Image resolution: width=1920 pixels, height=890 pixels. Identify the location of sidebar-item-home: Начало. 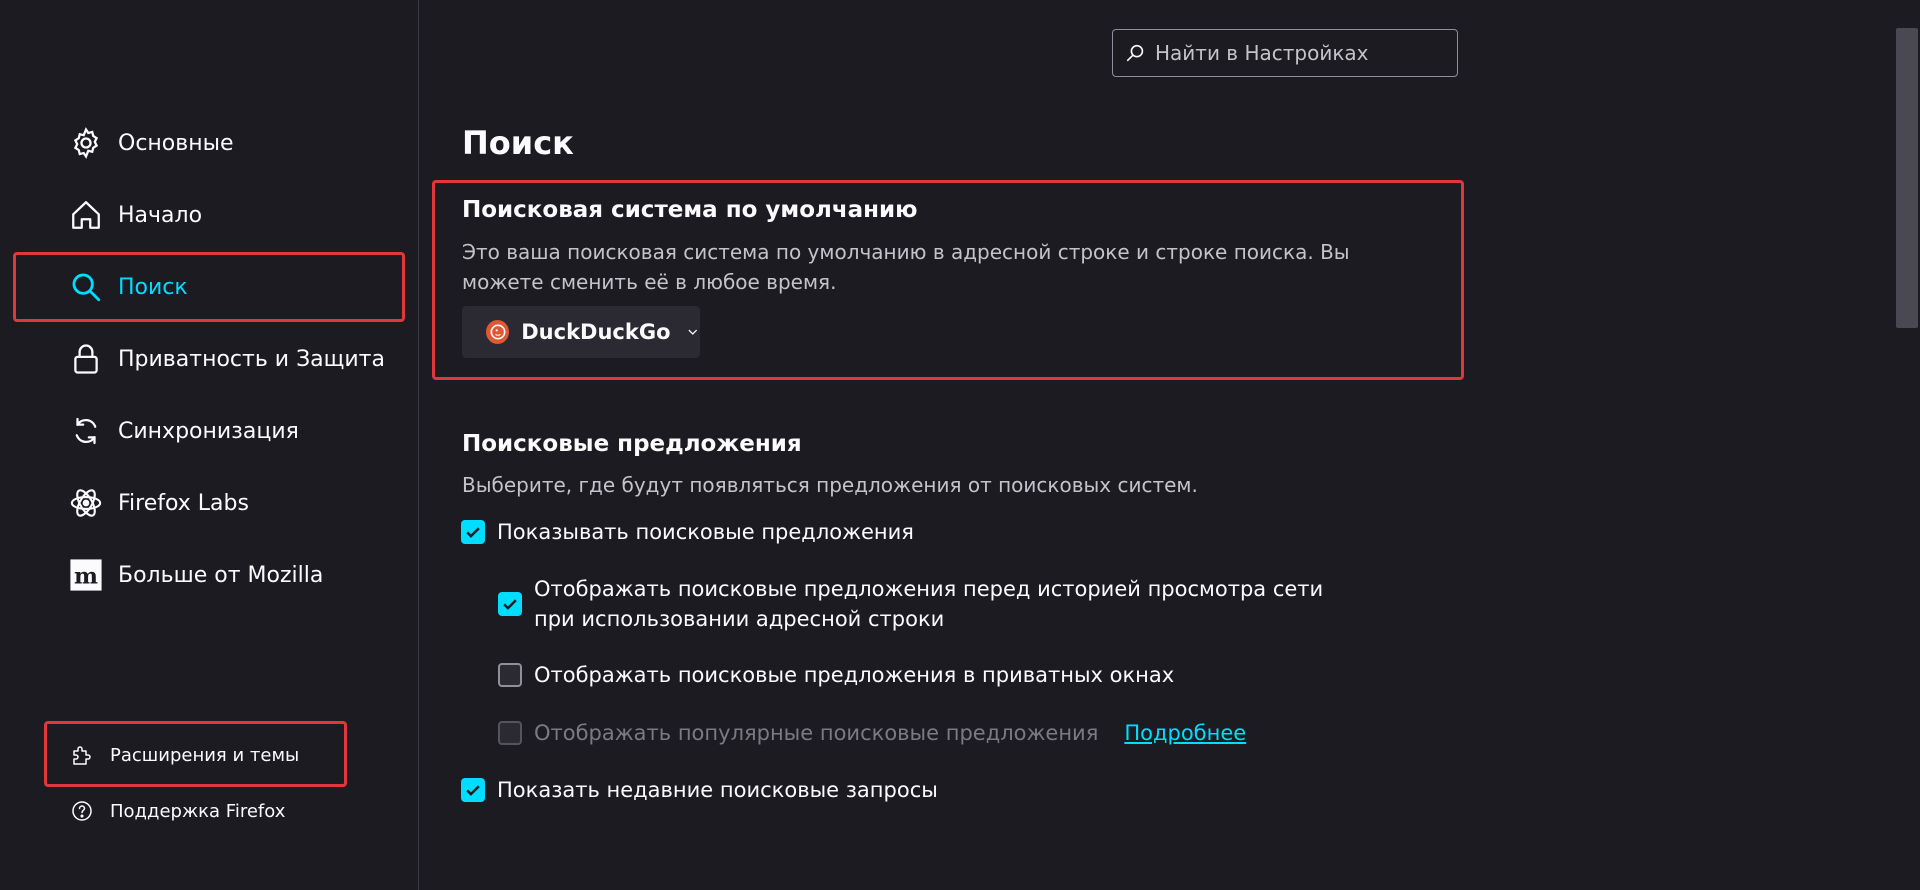
(135, 215).